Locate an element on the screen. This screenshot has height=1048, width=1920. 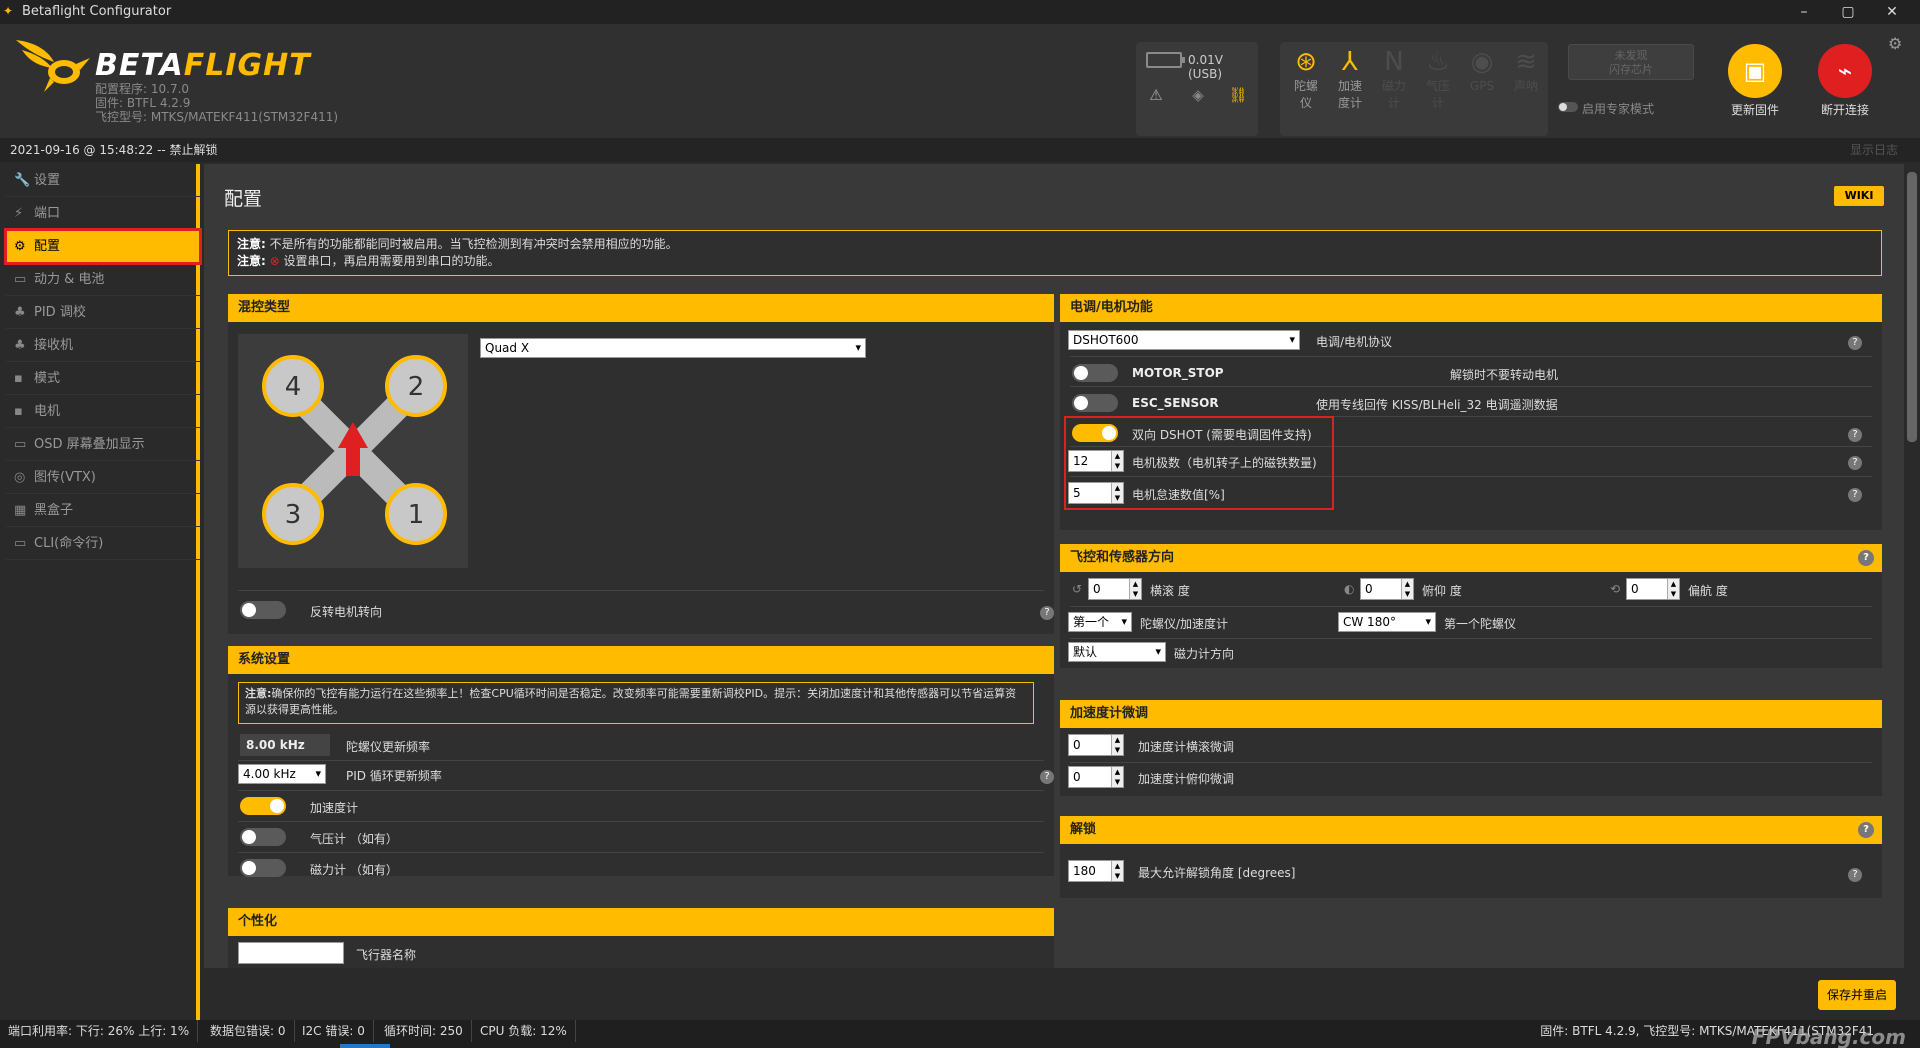
scrollbar-thumb is located at coordinates (1912, 307).